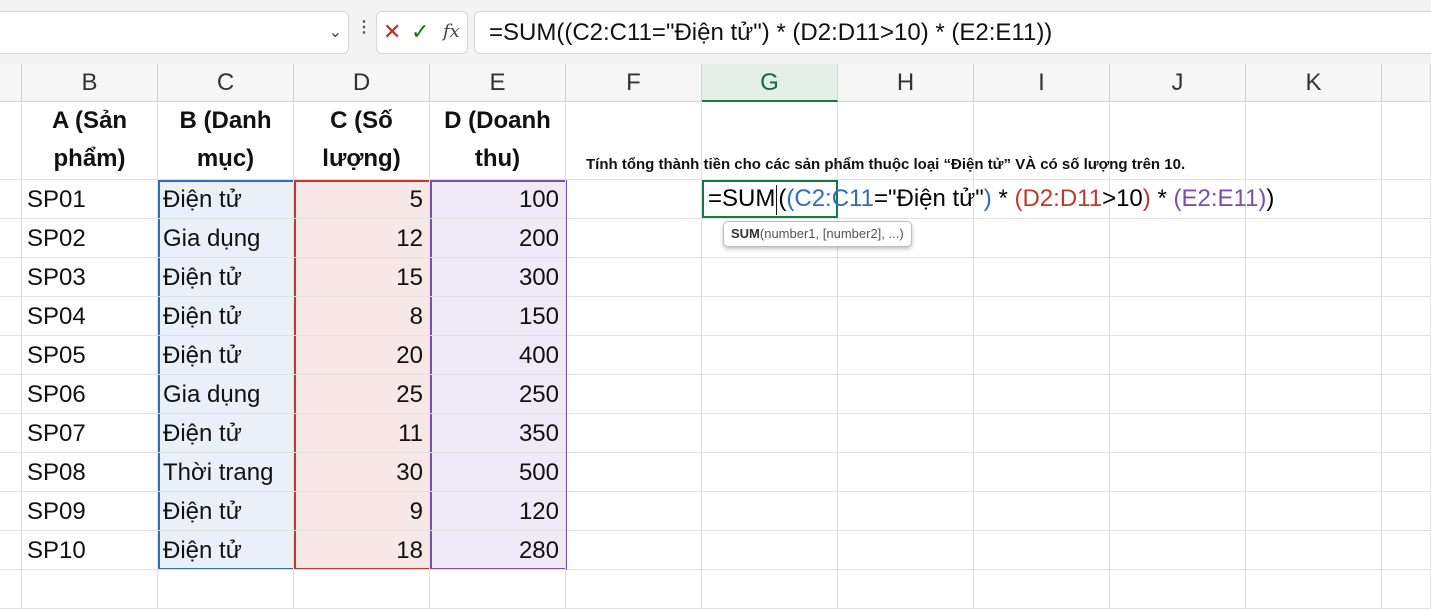 The image size is (1431, 609). Describe the element at coordinates (362, 238) in the screenshot. I see `cell-quantity: 12` at that location.